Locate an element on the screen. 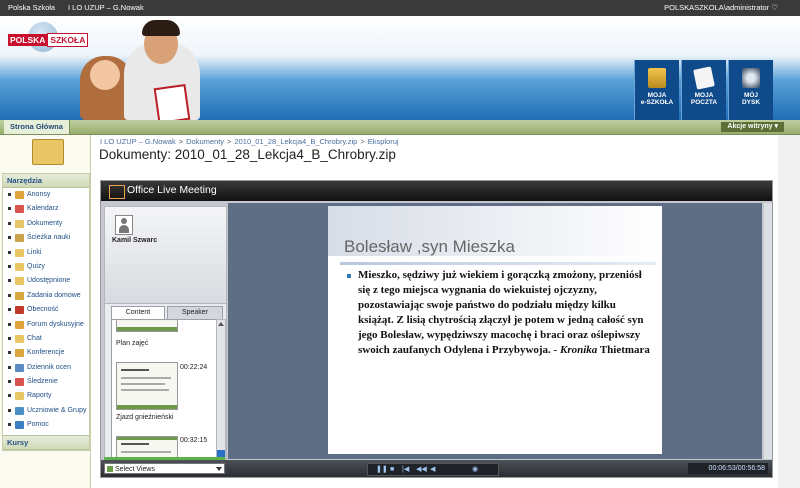 Image resolution: width=800 pixels, height=488 pixels. volume-icon: ◀ is located at coordinates (432, 469).